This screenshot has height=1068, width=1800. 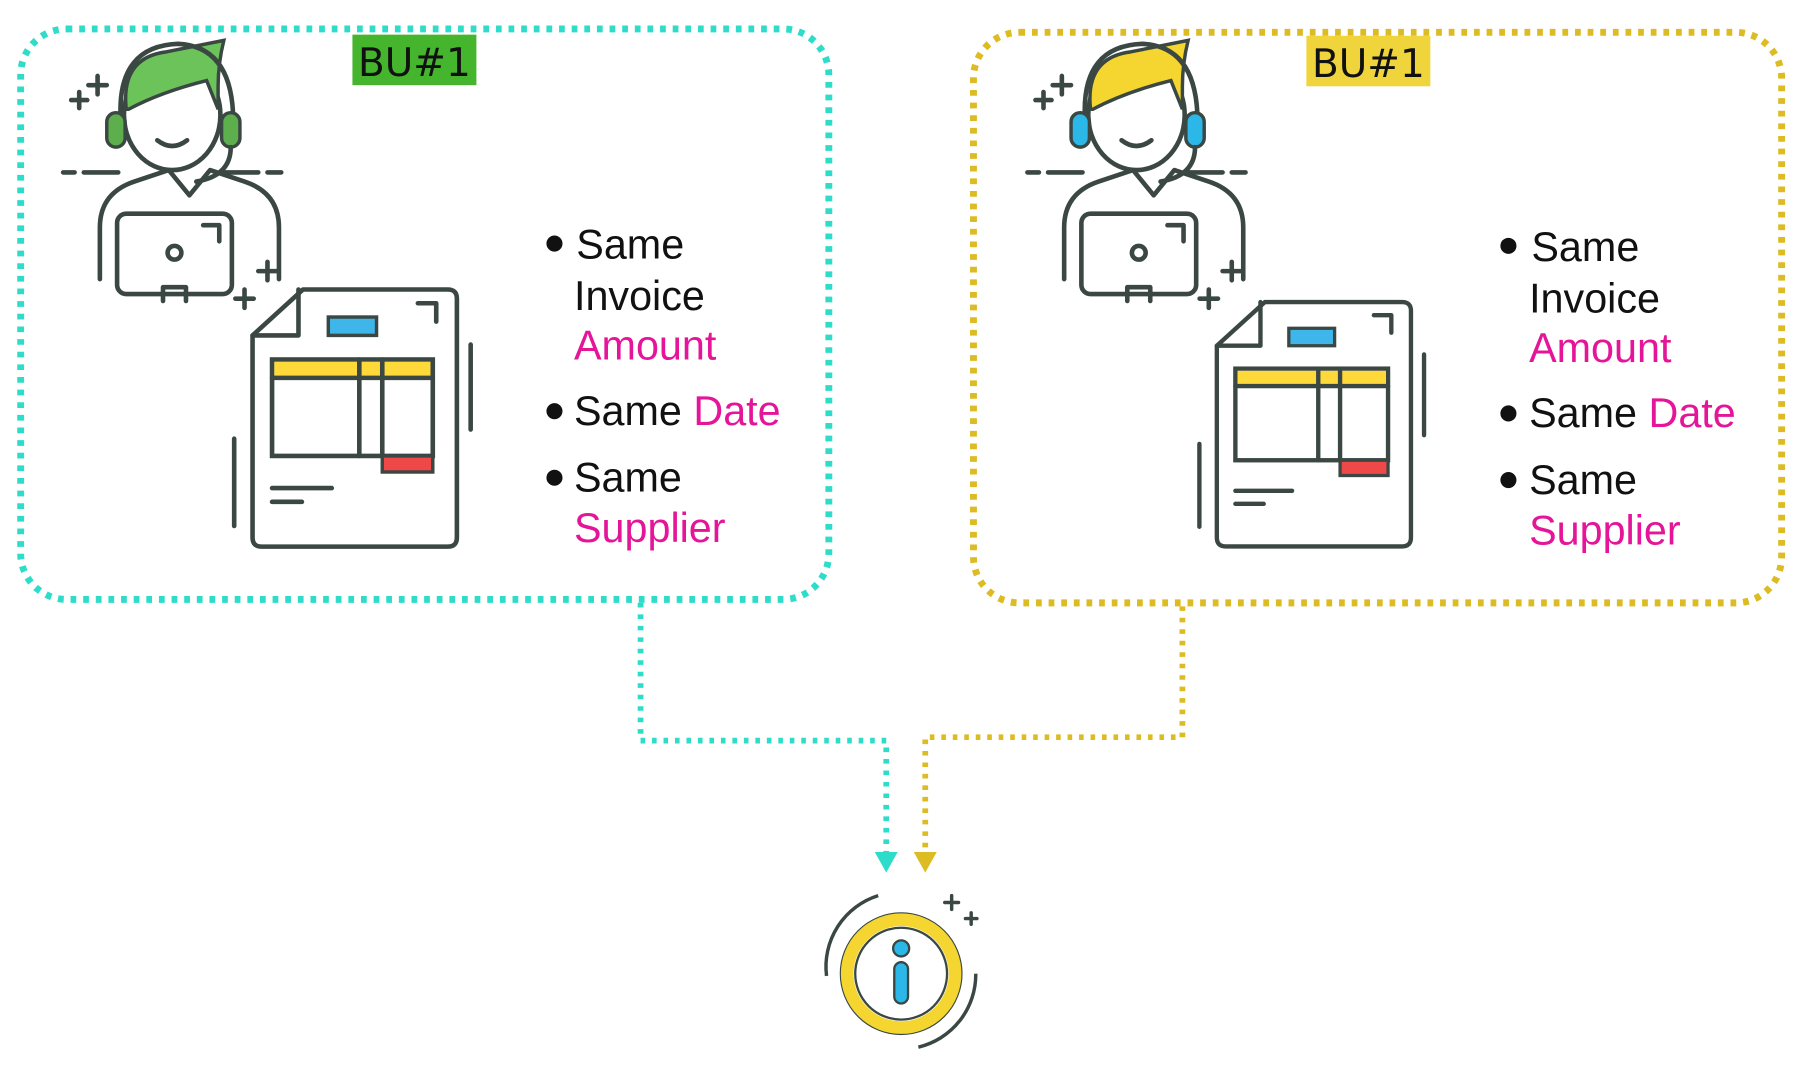 What do you see at coordinates (901, 971) in the screenshot?
I see `info-icon` at bounding box center [901, 971].